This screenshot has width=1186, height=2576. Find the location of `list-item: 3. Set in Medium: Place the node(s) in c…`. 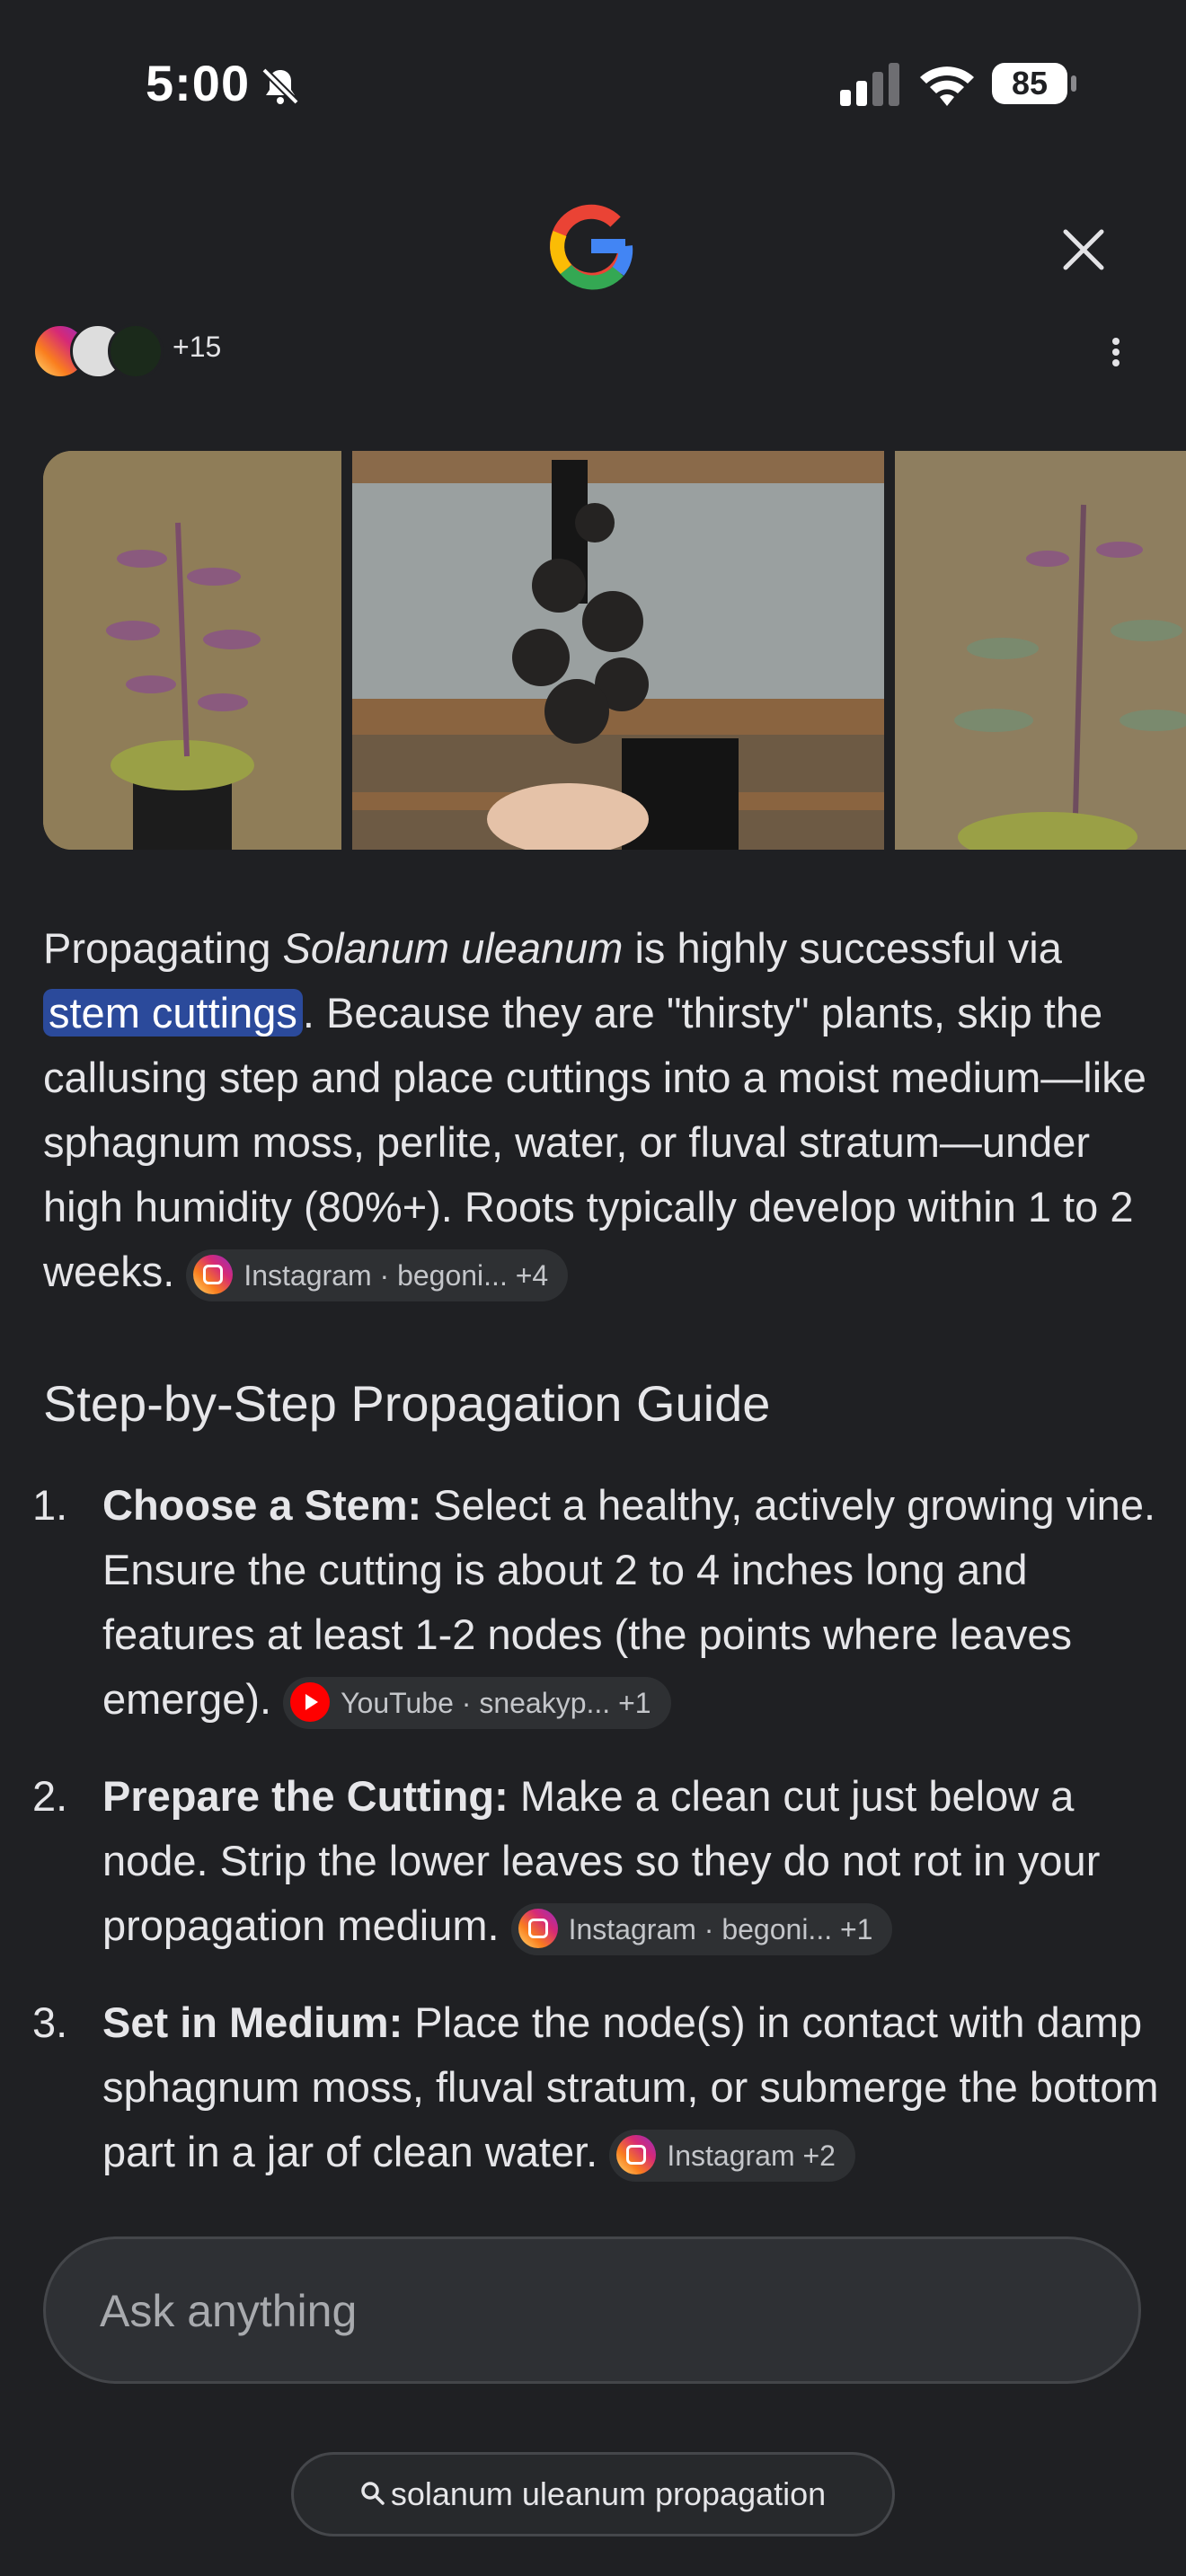

list-item: 3. Set in Medium: Place the node(s) in c… is located at coordinates (598, 2087).